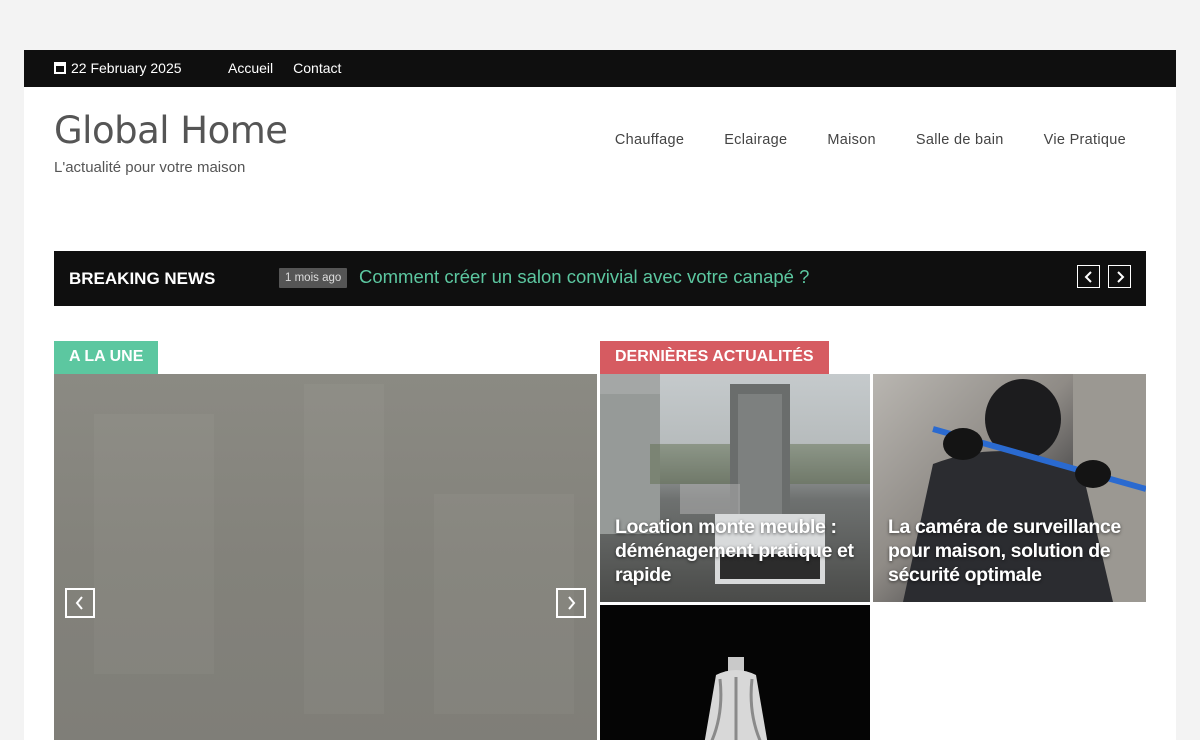 The image size is (1200, 740). I want to click on article-image-lamp, so click(735, 672).